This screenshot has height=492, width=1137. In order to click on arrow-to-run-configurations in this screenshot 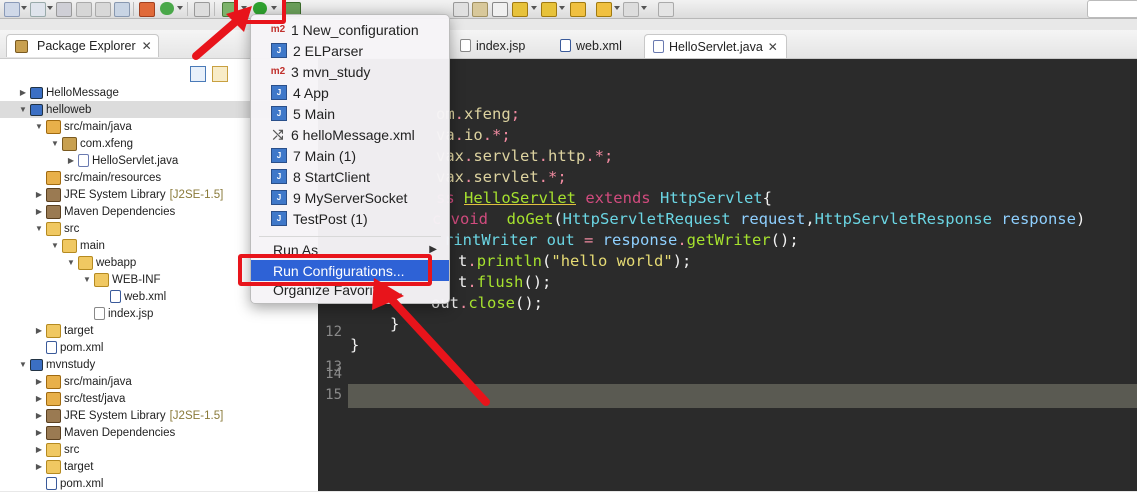, I will do `click(431, 342)`.